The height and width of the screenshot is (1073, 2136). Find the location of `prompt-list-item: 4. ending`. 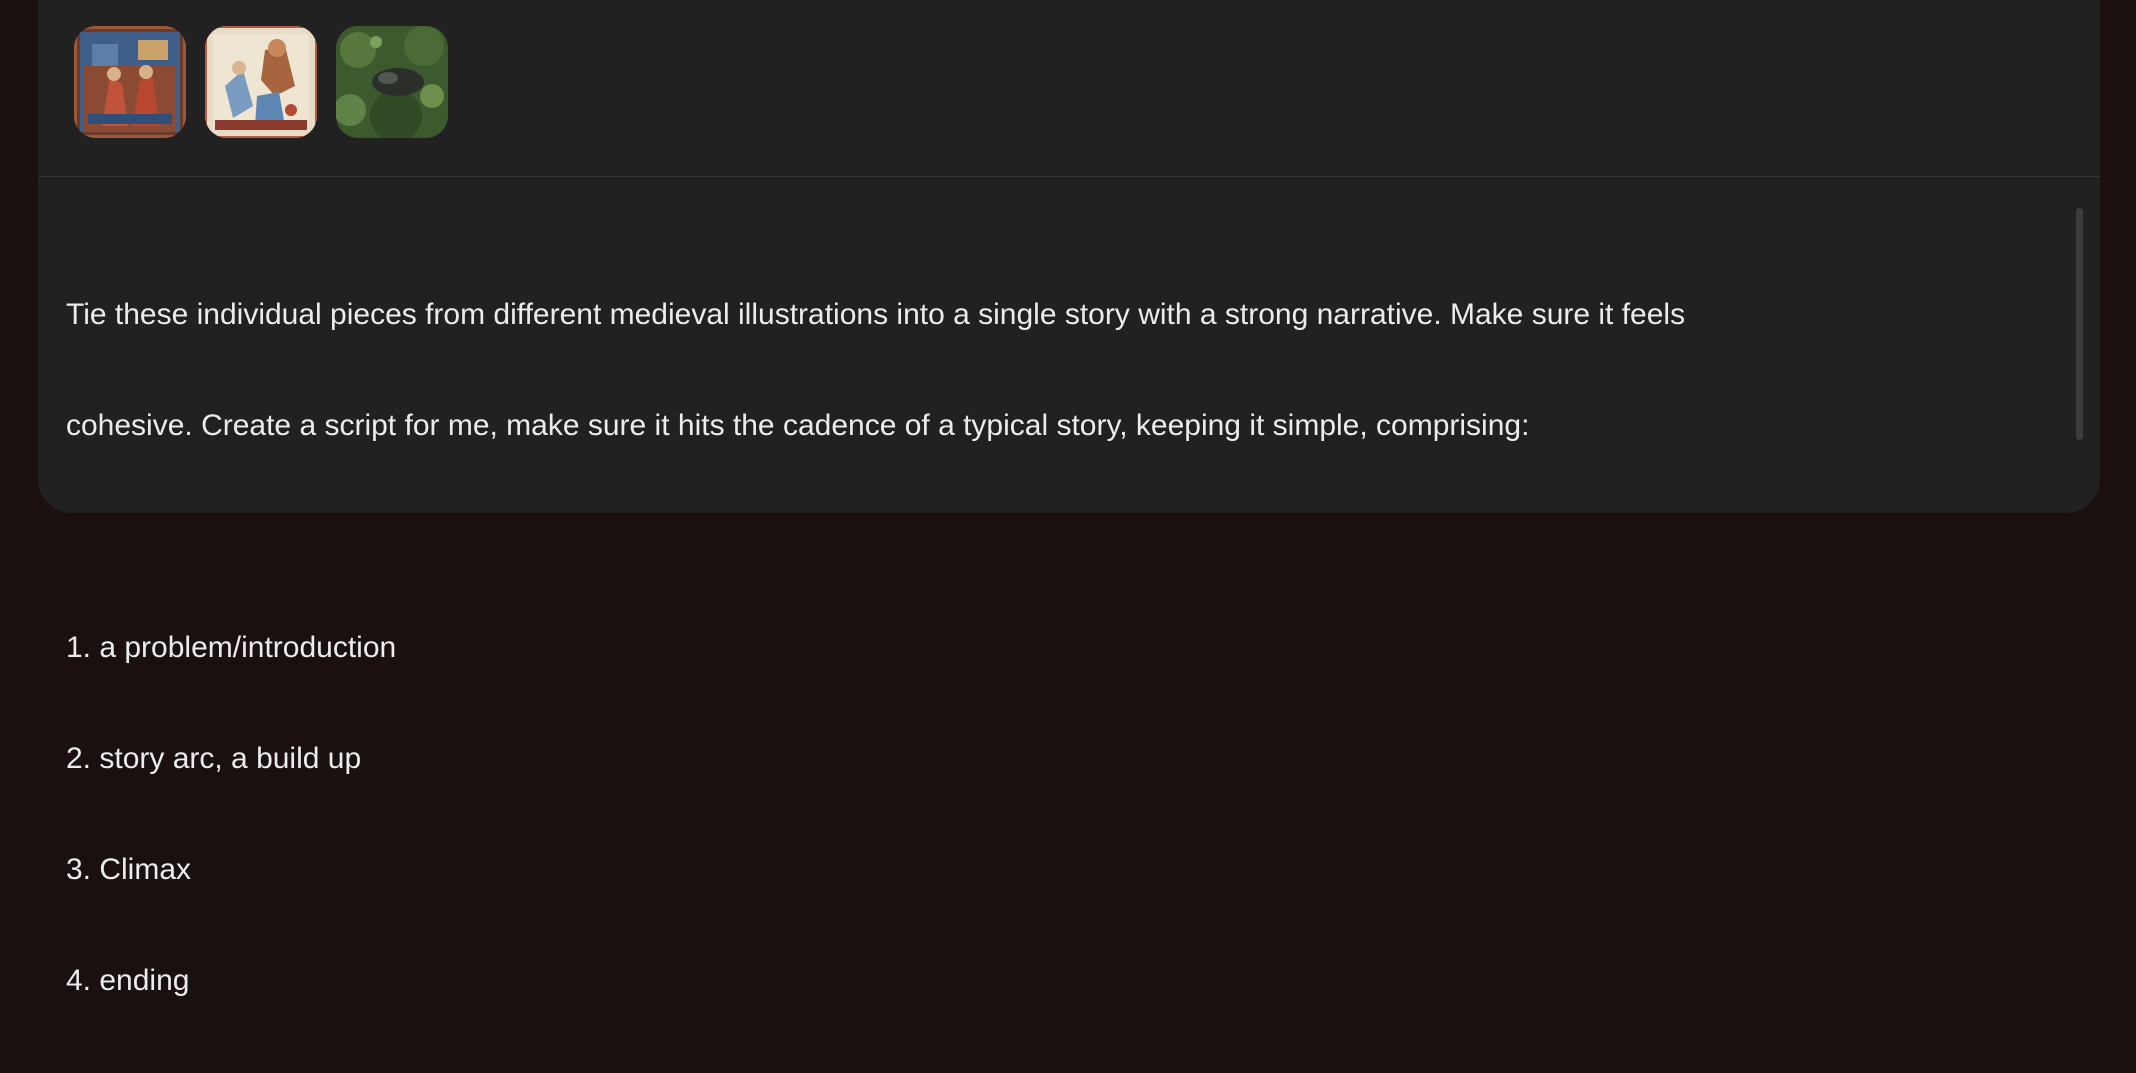

prompt-list-item: 4. ending is located at coordinates (128, 980).